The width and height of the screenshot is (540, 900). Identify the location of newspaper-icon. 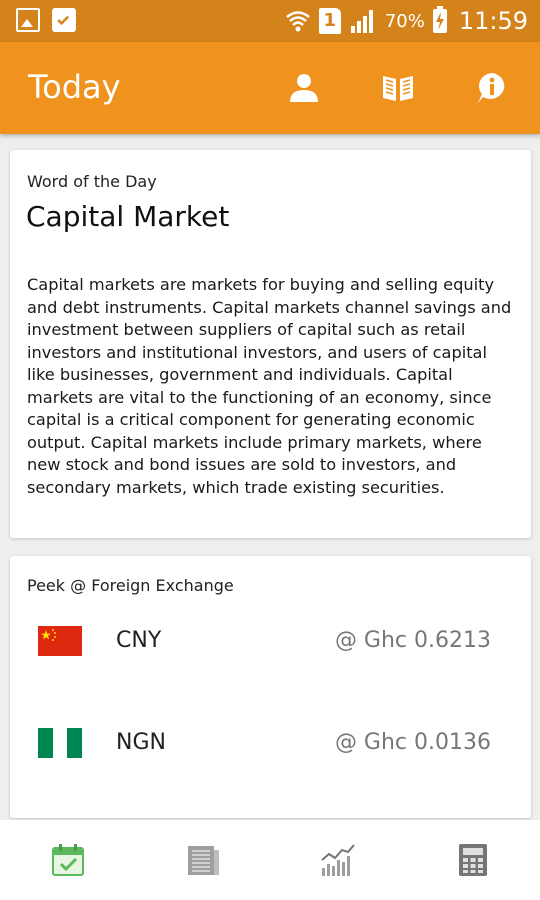
(203, 860).